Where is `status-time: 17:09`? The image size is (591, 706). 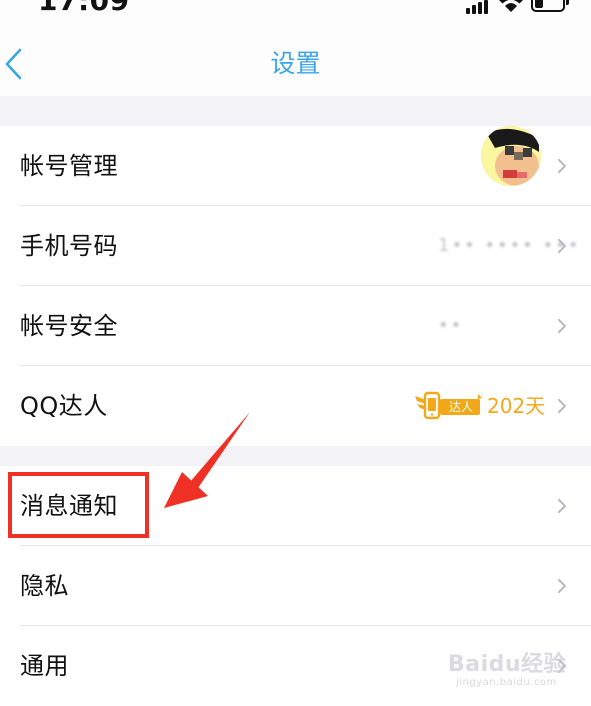 status-time: 17:09 is located at coordinates (84, 8).